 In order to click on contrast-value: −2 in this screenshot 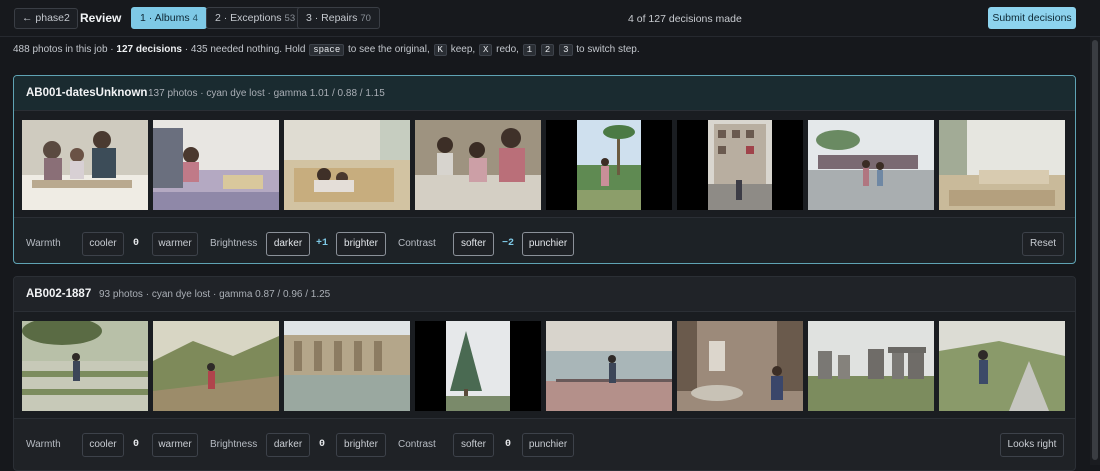, I will do `click(507, 243)`.